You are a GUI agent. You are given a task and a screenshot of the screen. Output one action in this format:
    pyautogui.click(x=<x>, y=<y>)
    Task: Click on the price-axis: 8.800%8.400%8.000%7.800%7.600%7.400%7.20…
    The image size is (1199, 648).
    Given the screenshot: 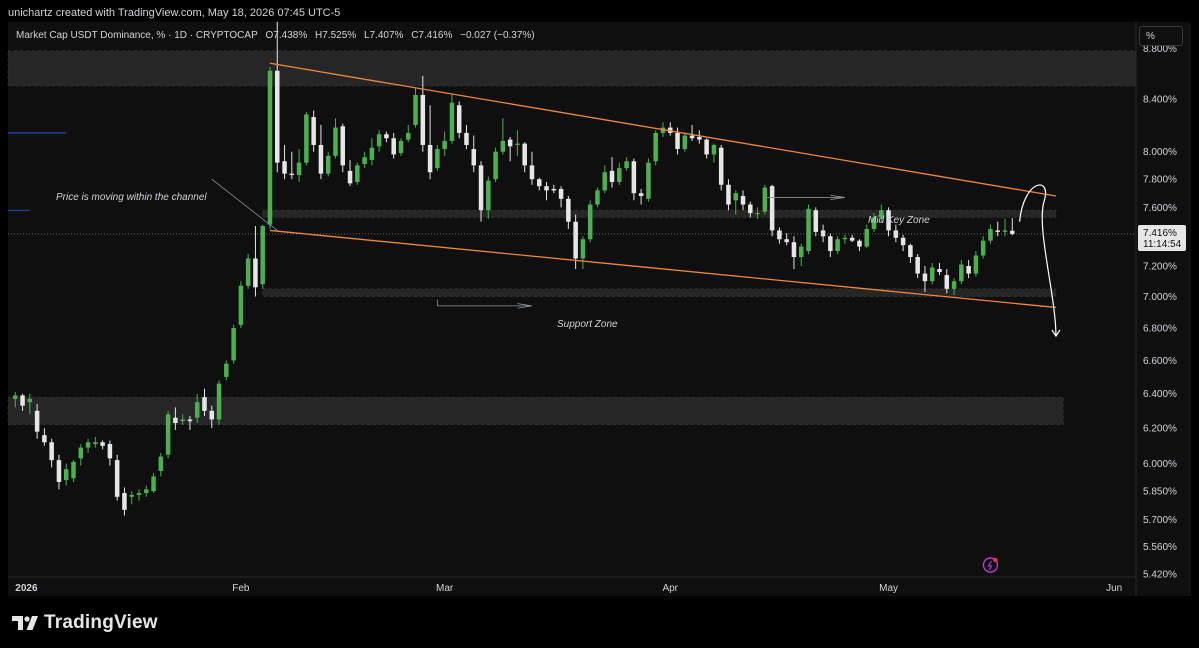 What is the action you would take?
    pyautogui.click(x=1160, y=309)
    